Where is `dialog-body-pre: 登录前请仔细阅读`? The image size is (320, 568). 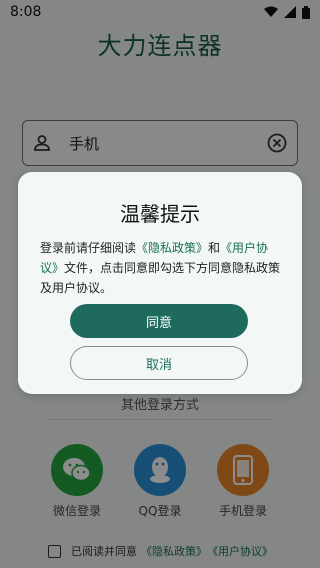 dialog-body-pre: 登录前请仔细阅读 is located at coordinates (88, 248).